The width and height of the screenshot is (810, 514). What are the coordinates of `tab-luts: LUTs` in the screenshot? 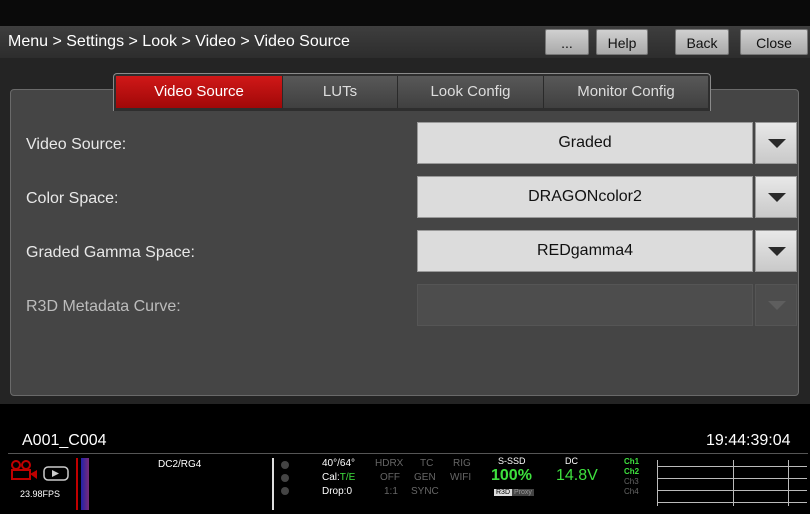 It's located at (340, 92).